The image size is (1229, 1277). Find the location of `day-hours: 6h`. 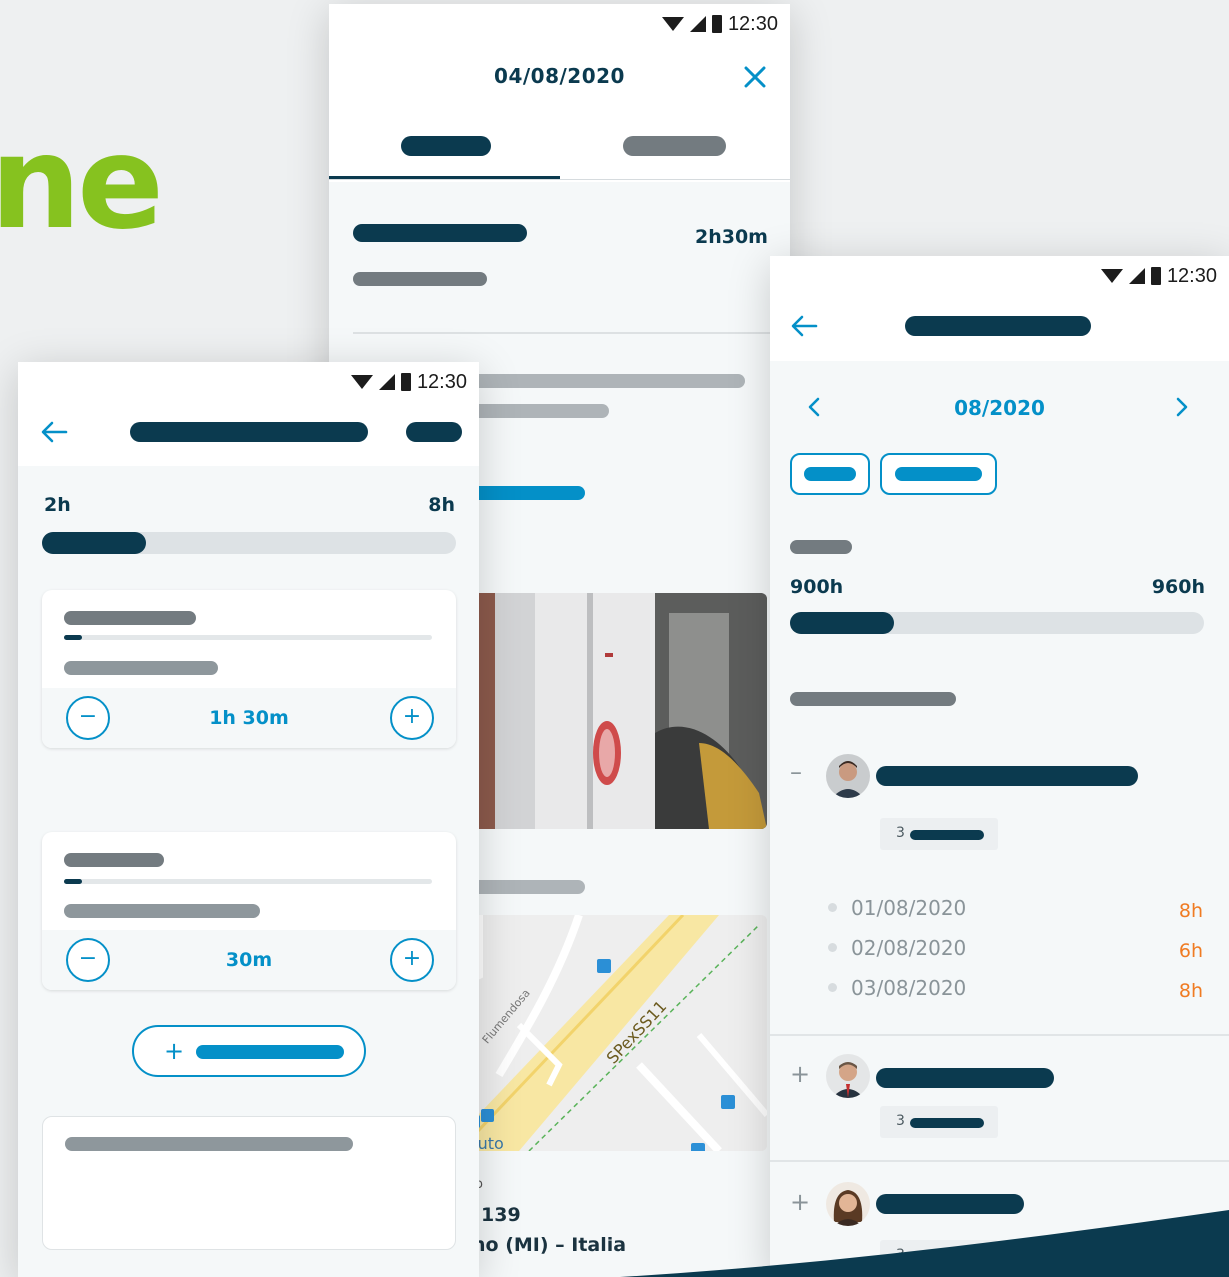

day-hours: 6h is located at coordinates (1190, 951).